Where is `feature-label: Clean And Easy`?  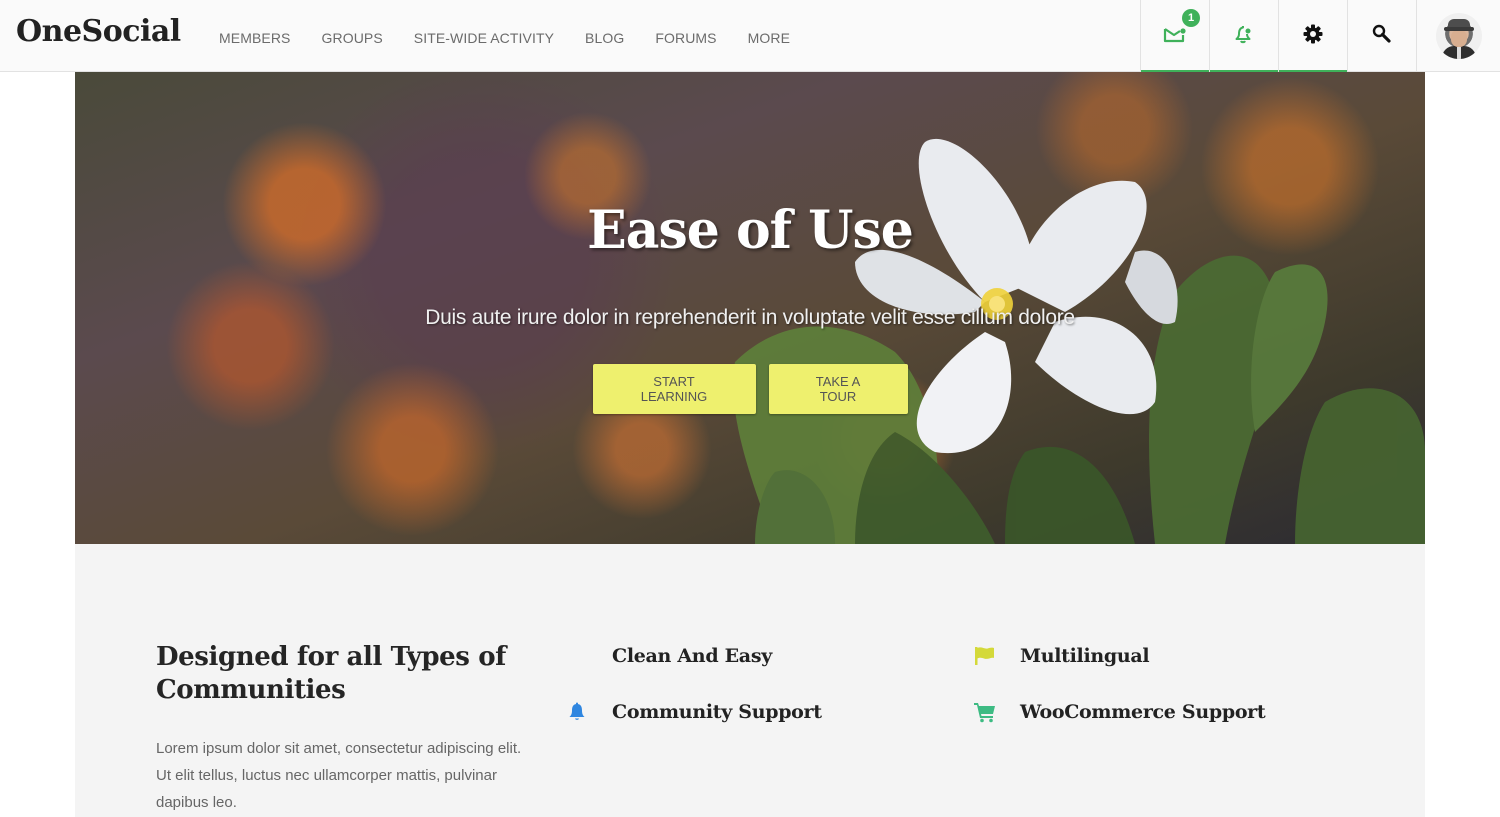
feature-label: Clean And Easy is located at coordinates (692, 656).